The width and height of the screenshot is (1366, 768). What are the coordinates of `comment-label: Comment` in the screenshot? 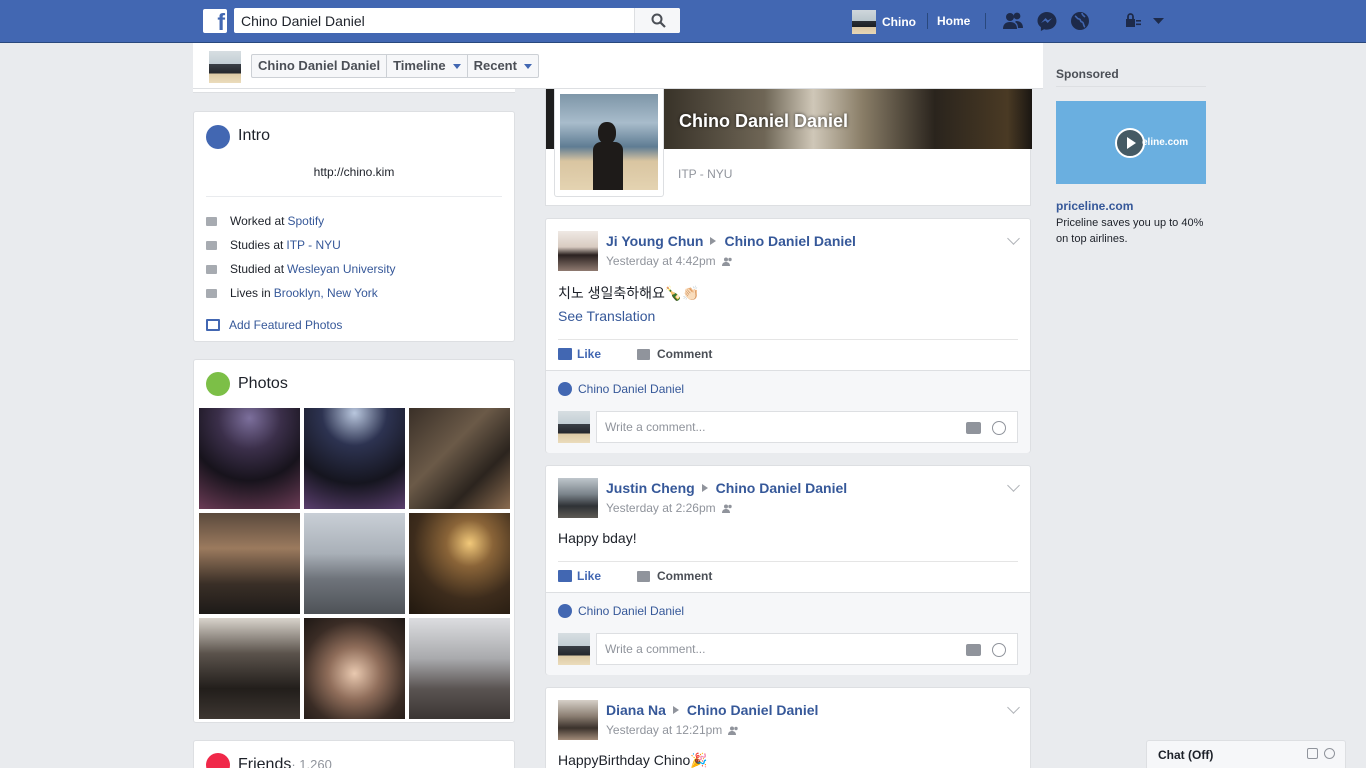 It's located at (685, 354).